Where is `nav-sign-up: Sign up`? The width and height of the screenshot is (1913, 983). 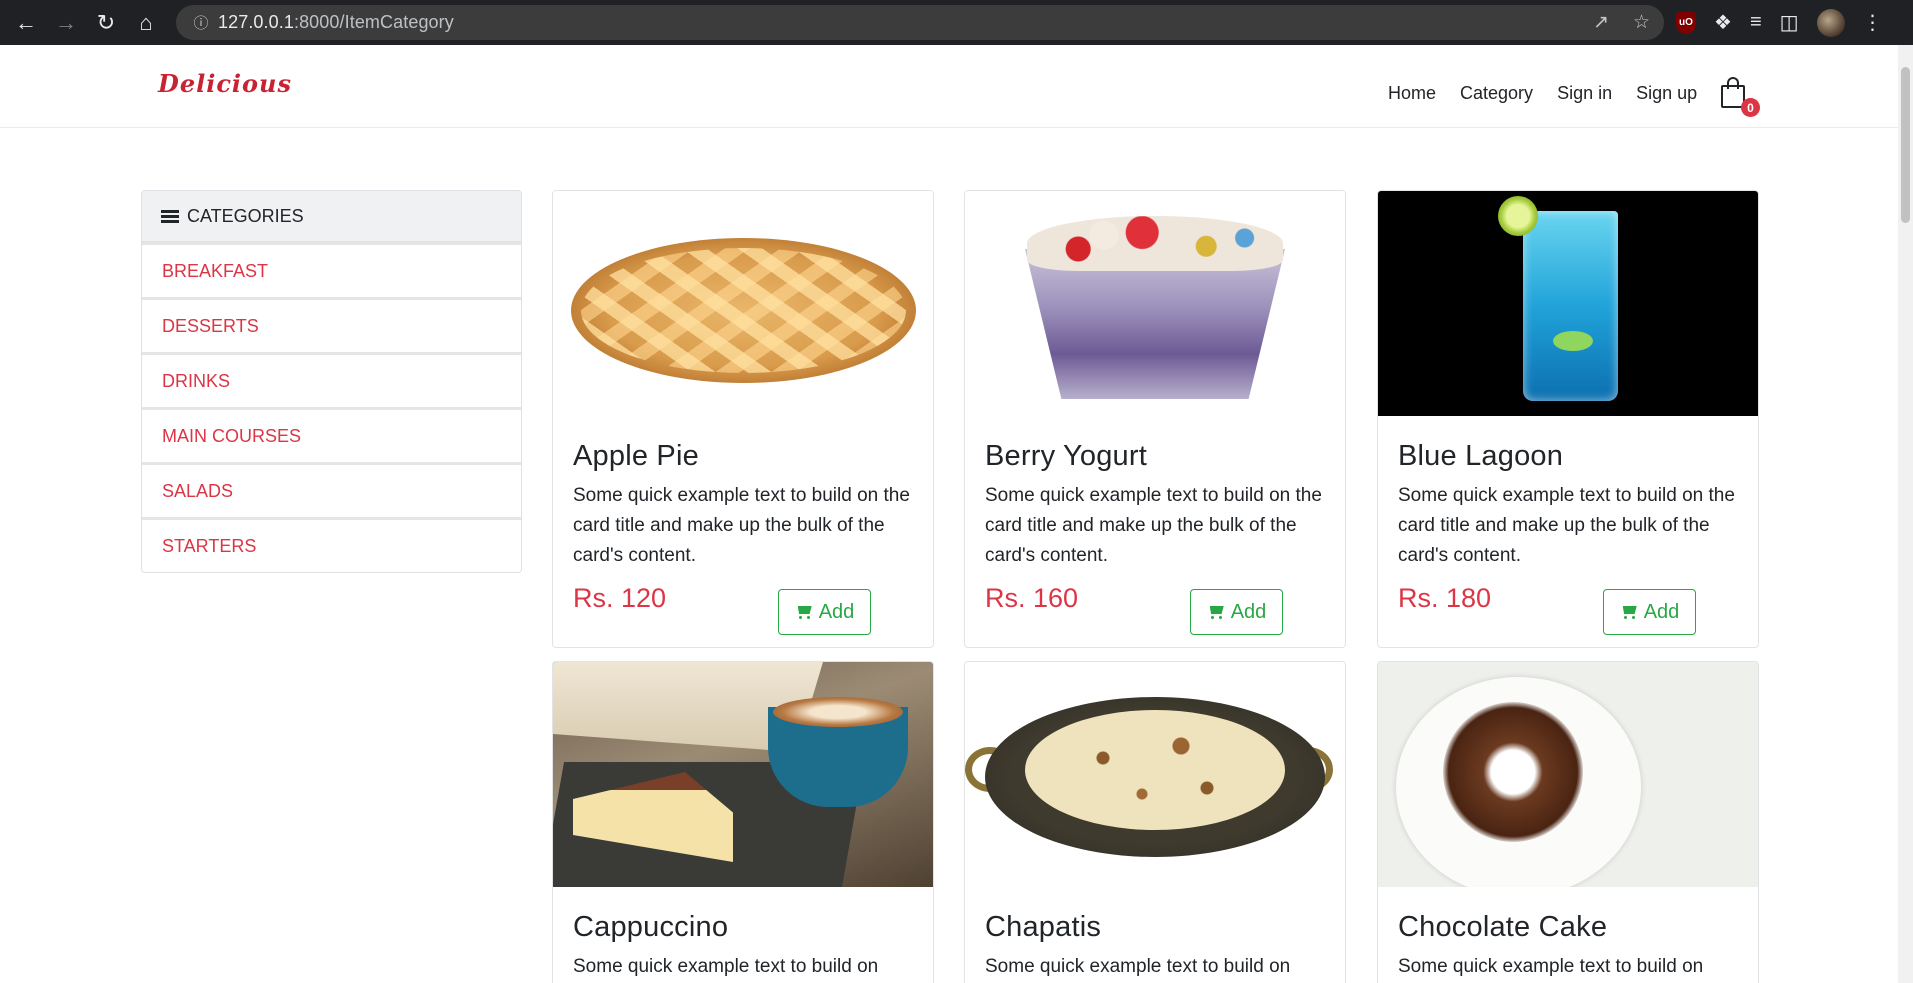 nav-sign-up: Sign up is located at coordinates (1666, 93).